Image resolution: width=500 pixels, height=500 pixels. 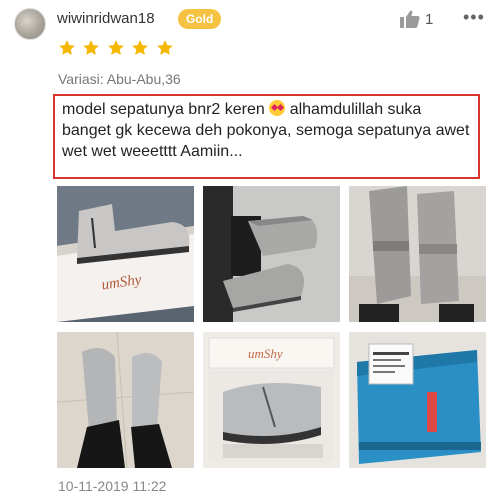 I want to click on username: wiwinridwan18, so click(x=106, y=18).